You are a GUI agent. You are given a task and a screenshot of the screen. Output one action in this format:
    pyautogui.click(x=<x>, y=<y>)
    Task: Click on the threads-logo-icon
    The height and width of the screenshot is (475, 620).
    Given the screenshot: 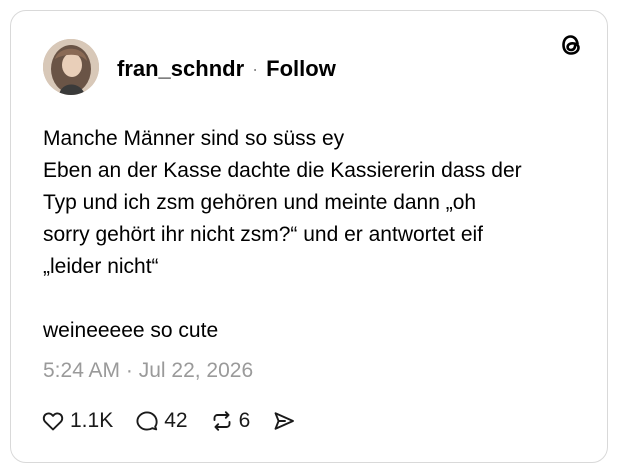 What is the action you would take?
    pyautogui.click(x=571, y=45)
    